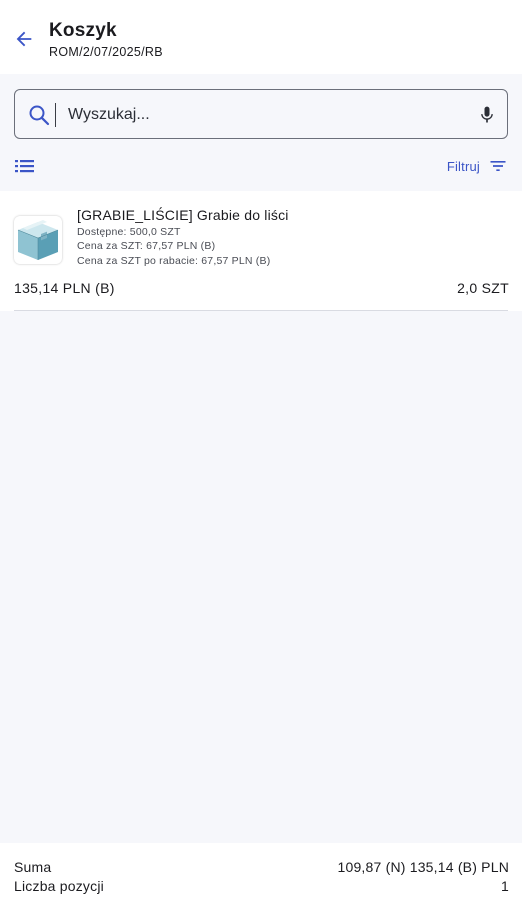 The width and height of the screenshot is (522, 906). Describe the element at coordinates (39, 115) in the screenshot. I see `search-icon` at that location.